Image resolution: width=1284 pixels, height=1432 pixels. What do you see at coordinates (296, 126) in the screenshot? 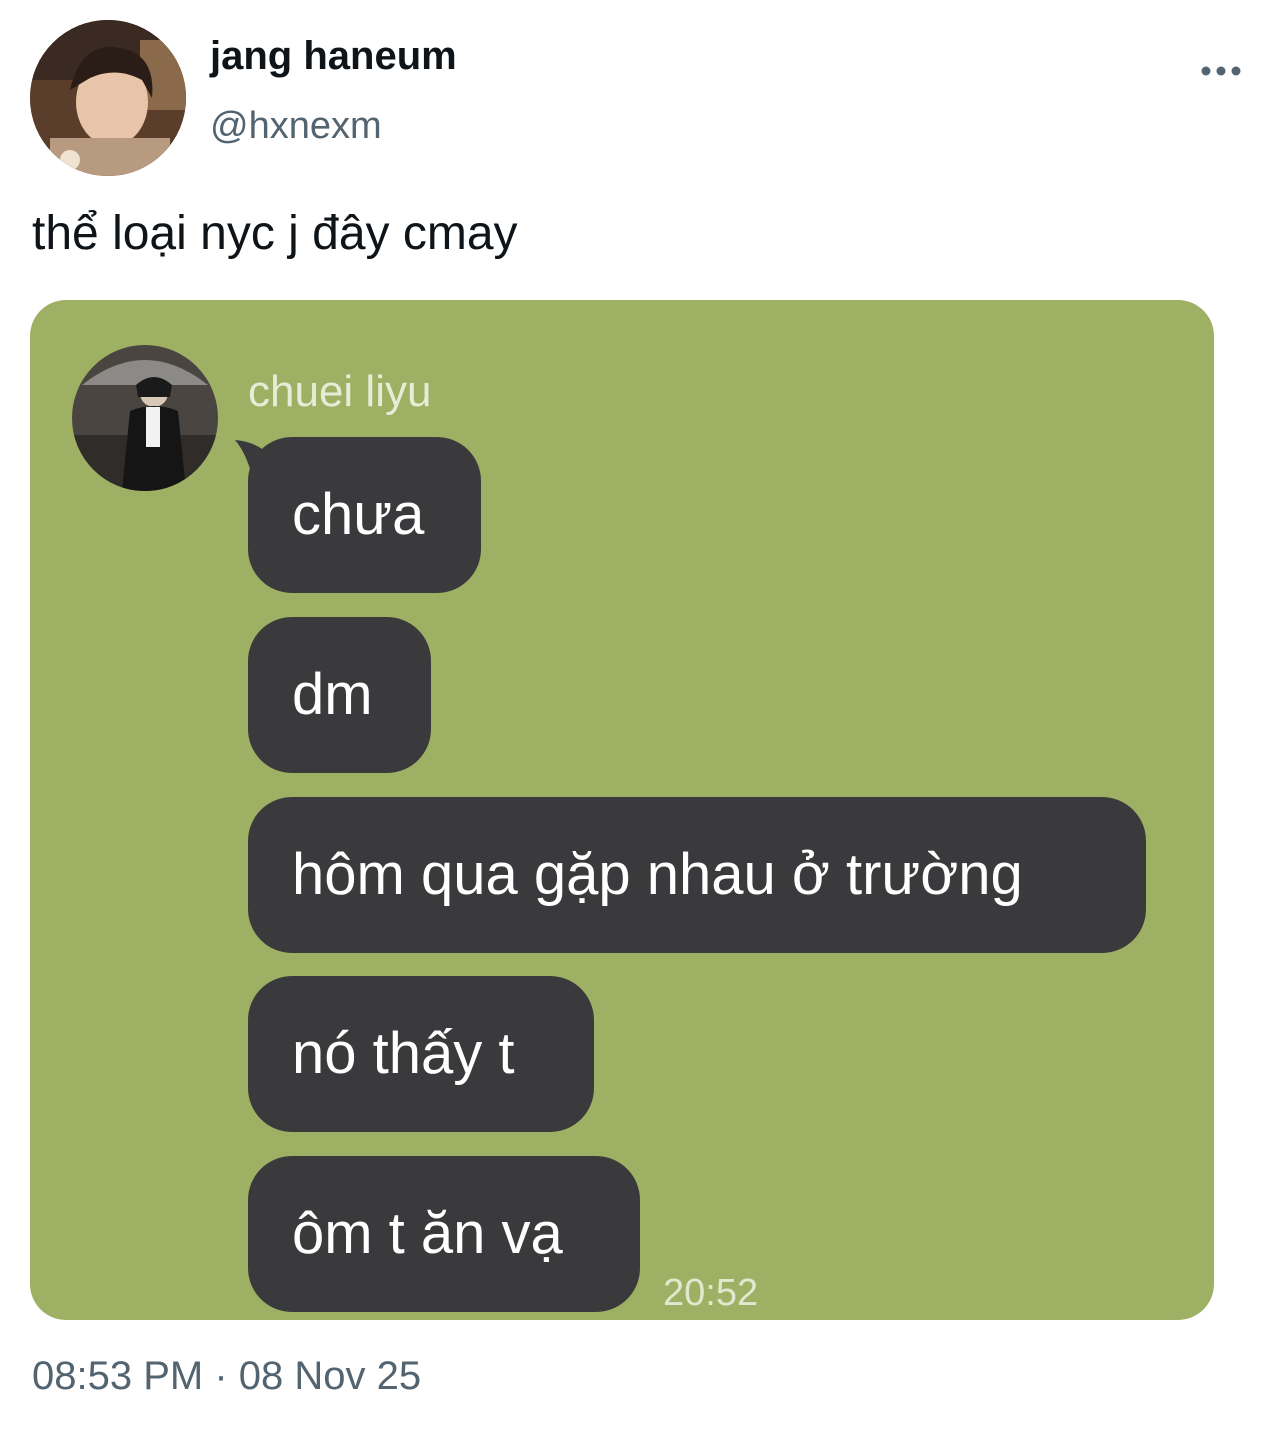
I see `user-handle: @hxnexm` at bounding box center [296, 126].